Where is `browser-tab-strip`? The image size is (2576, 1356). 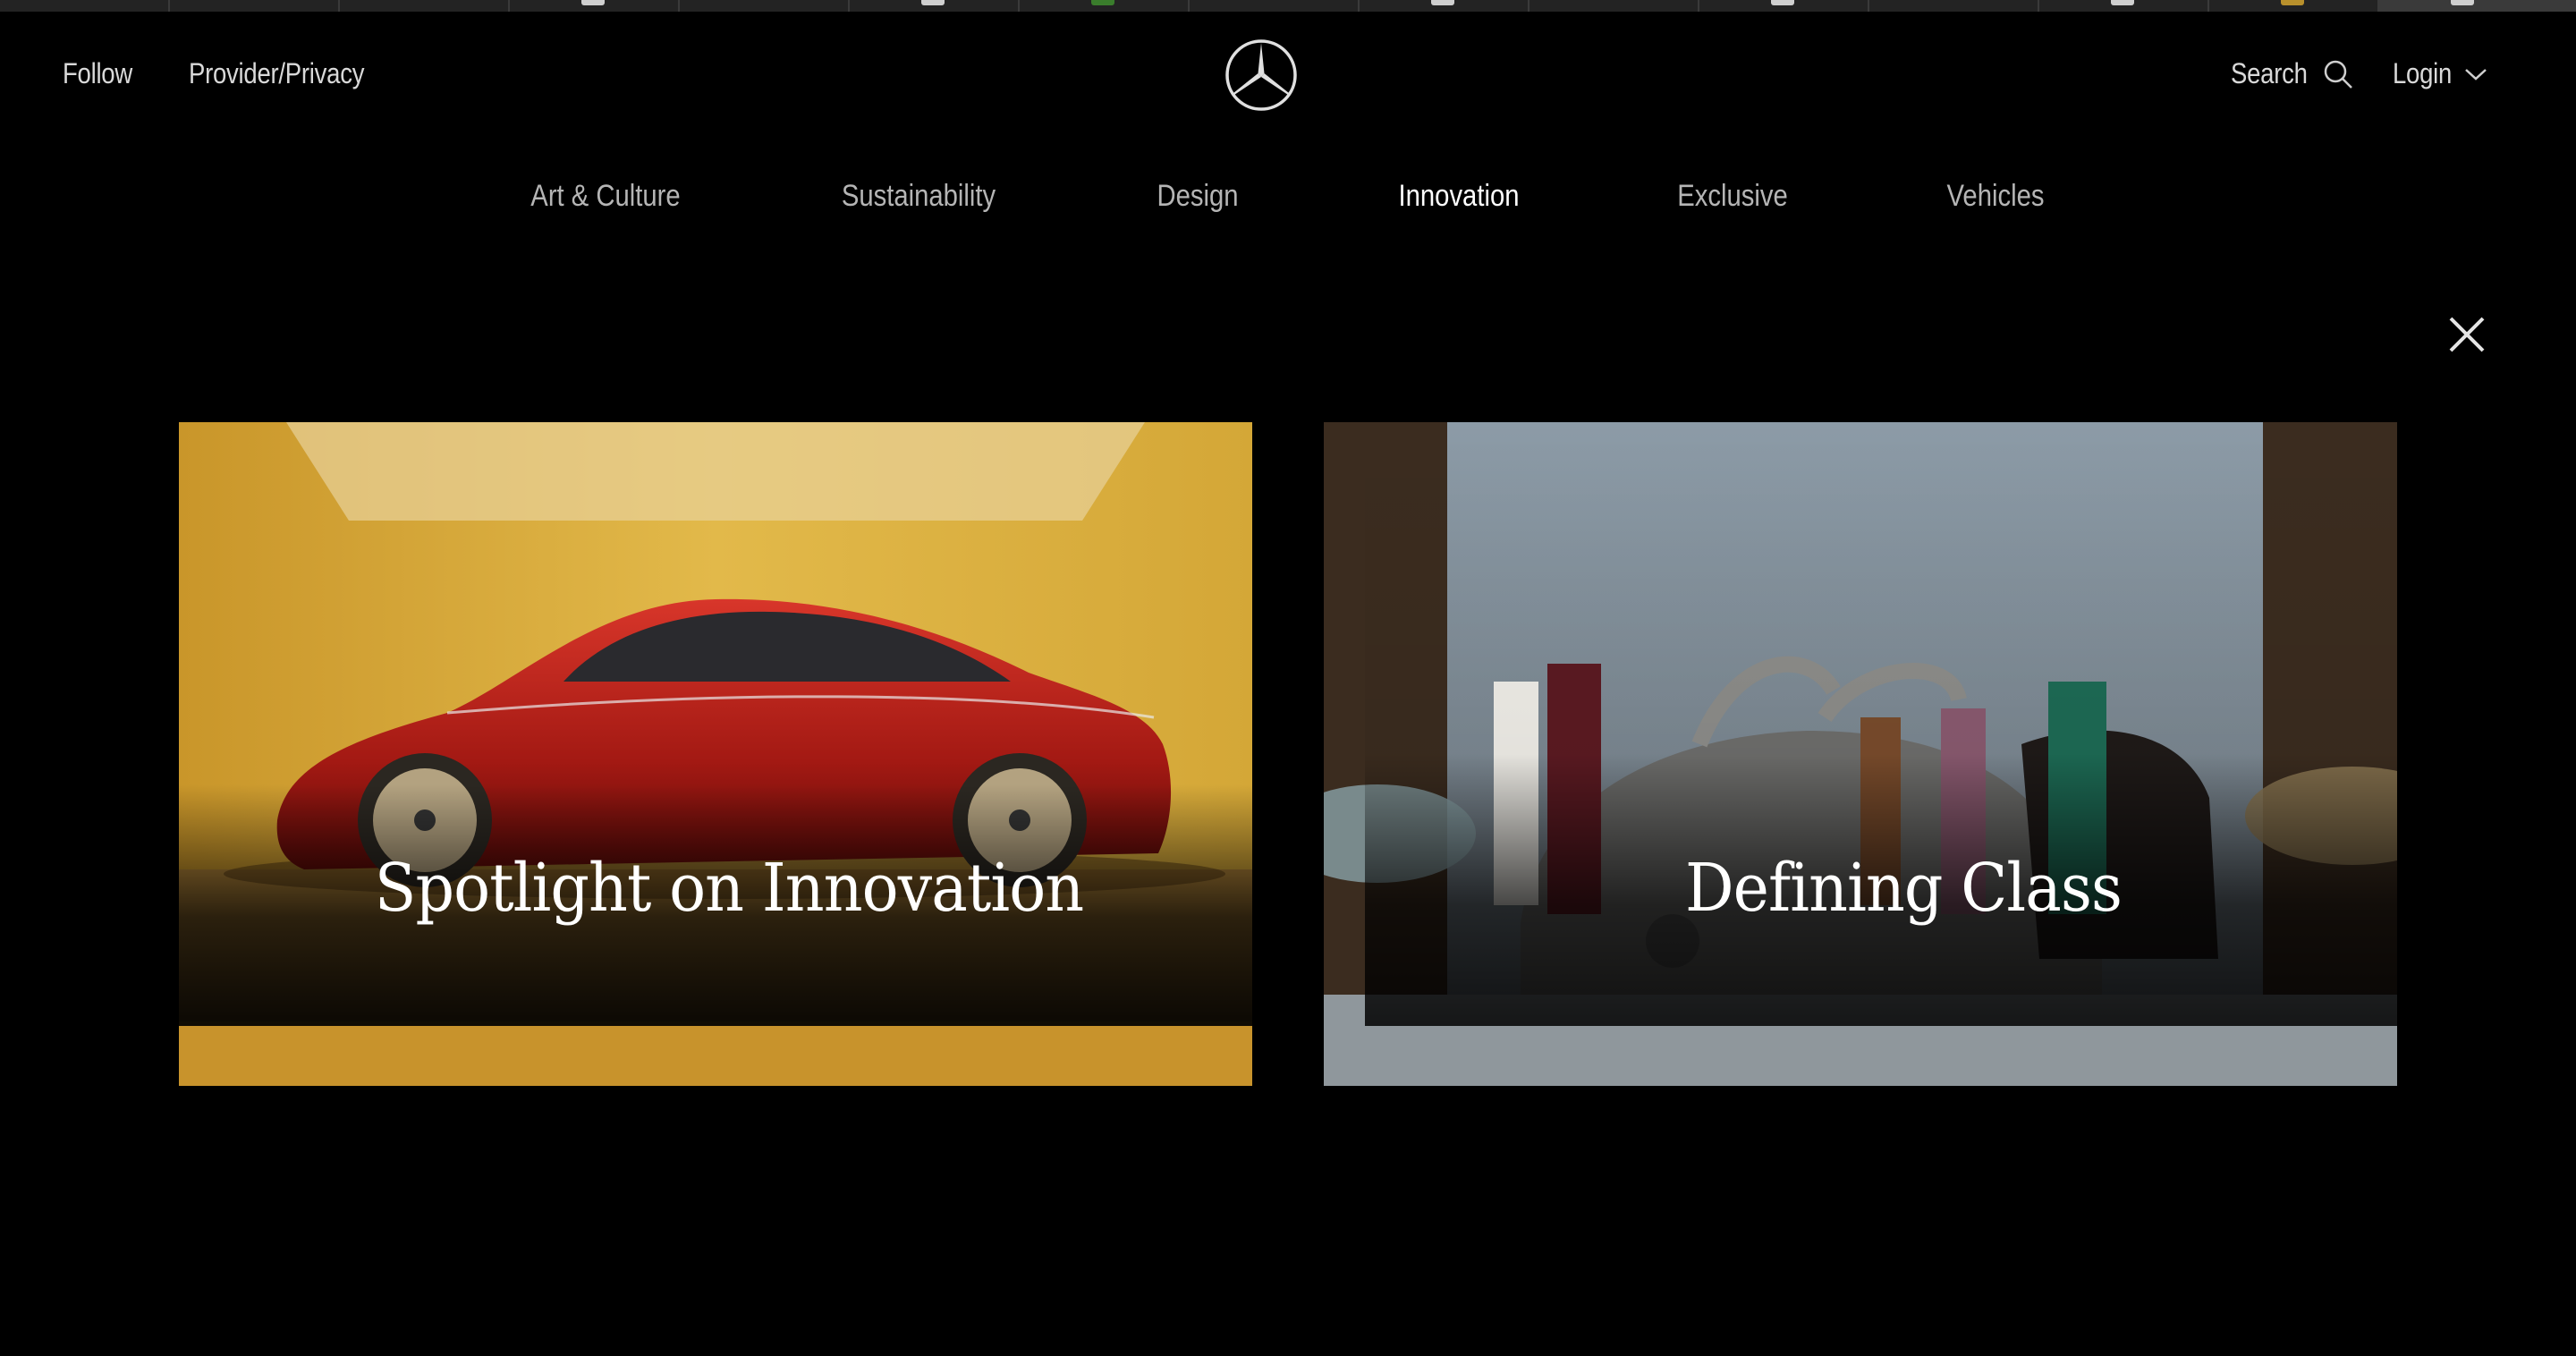 browser-tab-strip is located at coordinates (1288, 6).